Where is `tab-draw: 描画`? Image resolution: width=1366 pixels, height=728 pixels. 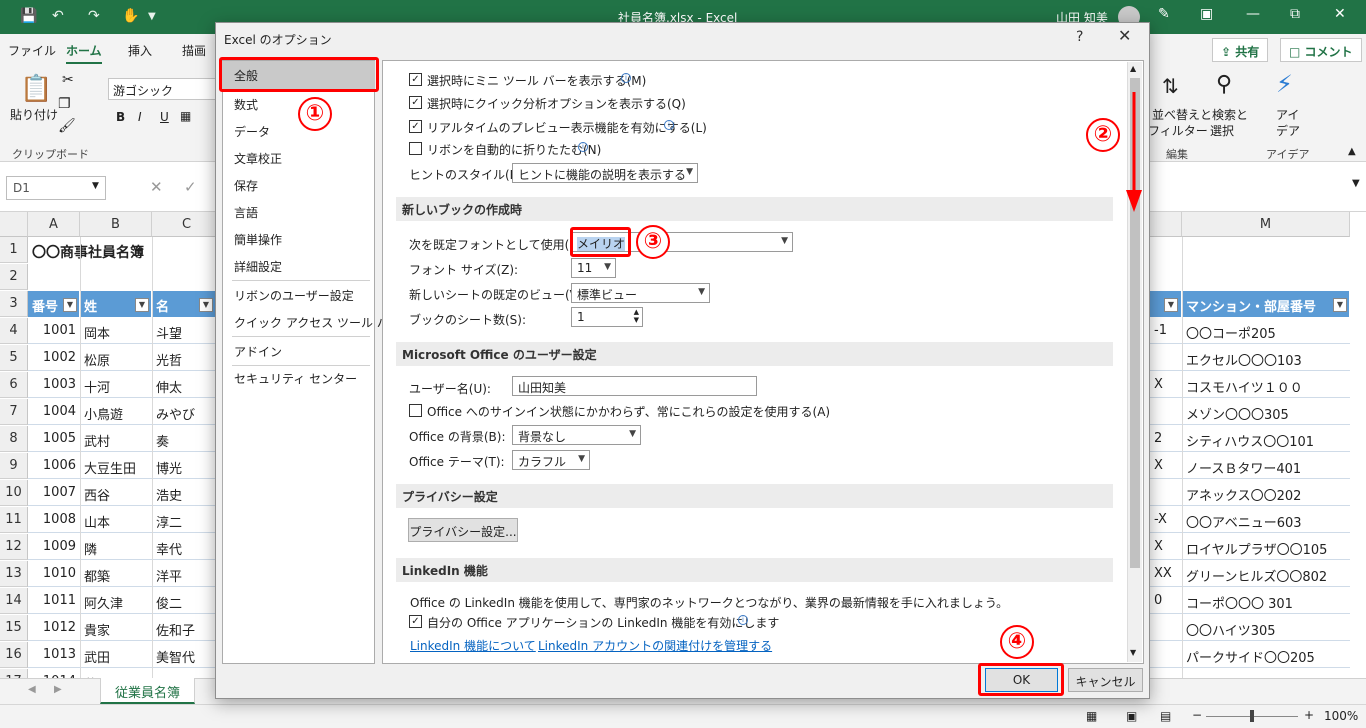
tab-draw: 描画 is located at coordinates (194, 50).